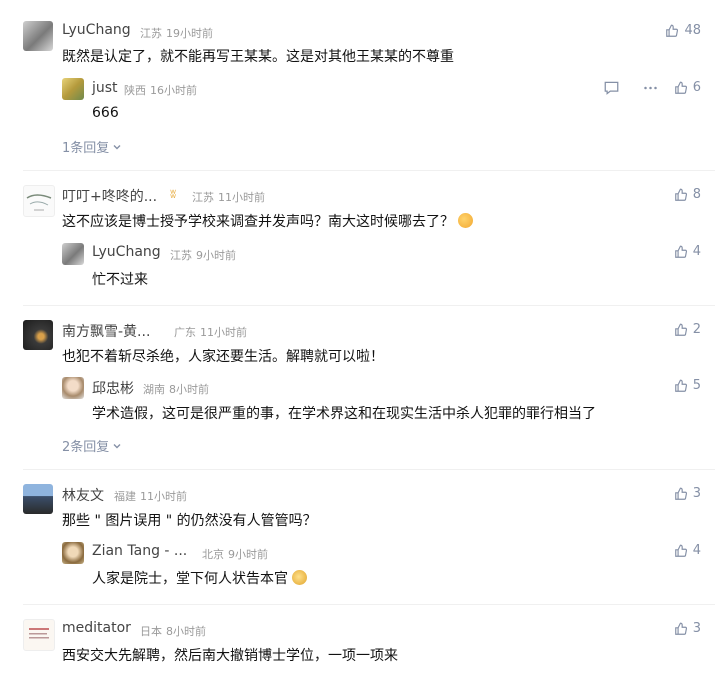 The image size is (725, 691). I want to click on like-count: 5, so click(696, 385).